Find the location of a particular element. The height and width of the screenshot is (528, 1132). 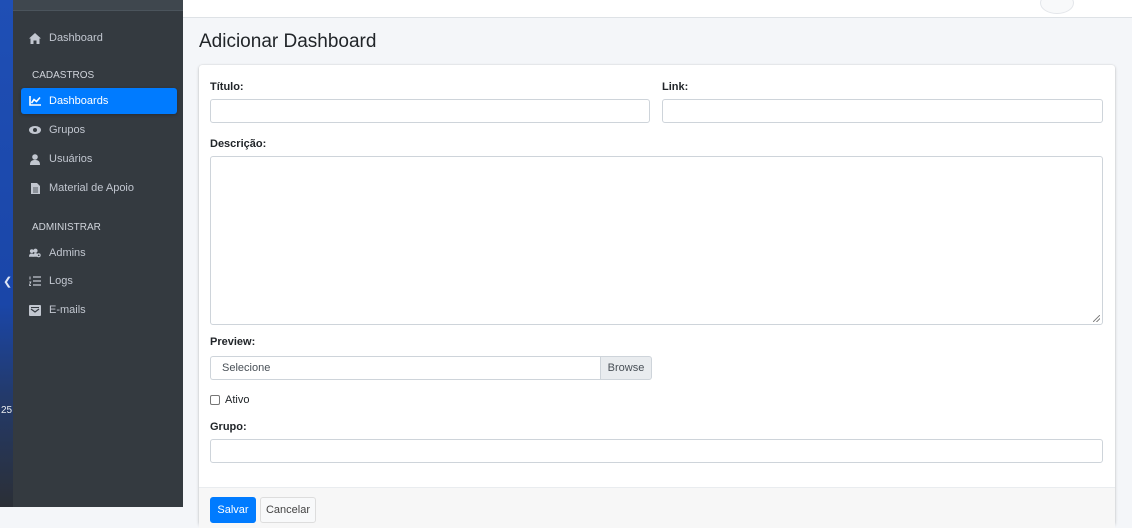

file-icon is located at coordinates (35, 188).